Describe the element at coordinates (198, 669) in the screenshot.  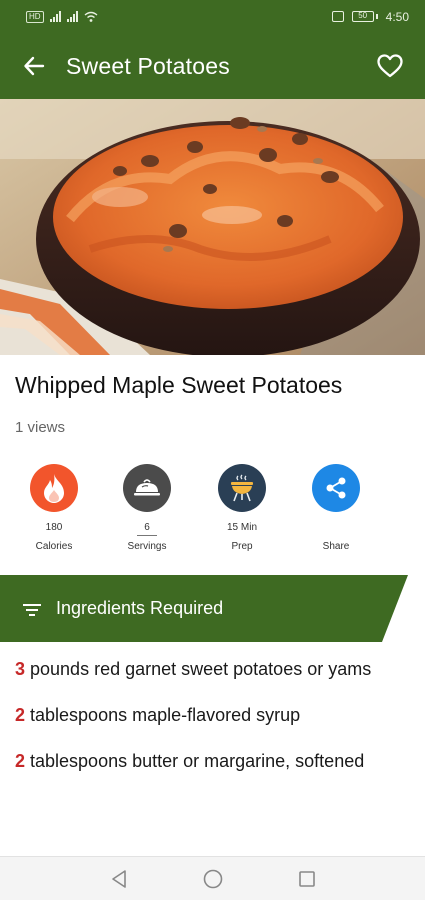
I see `ingredient-text: pounds red garnet sweet potatoes or yams` at that location.